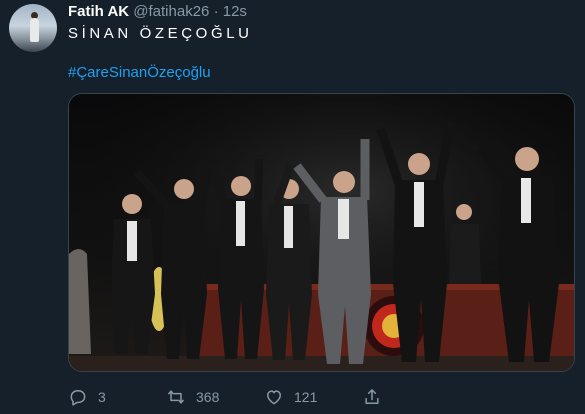  I want to click on share-action, so click(372, 397).